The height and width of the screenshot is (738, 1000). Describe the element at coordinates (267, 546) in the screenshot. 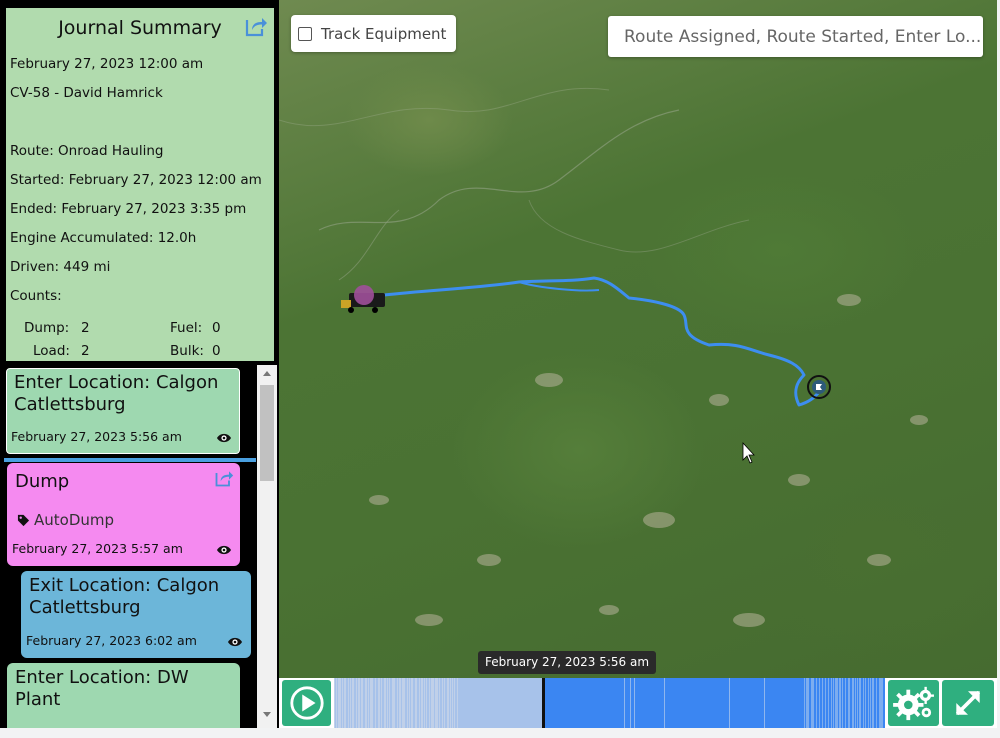

I see `event-list-scrollbar` at that location.